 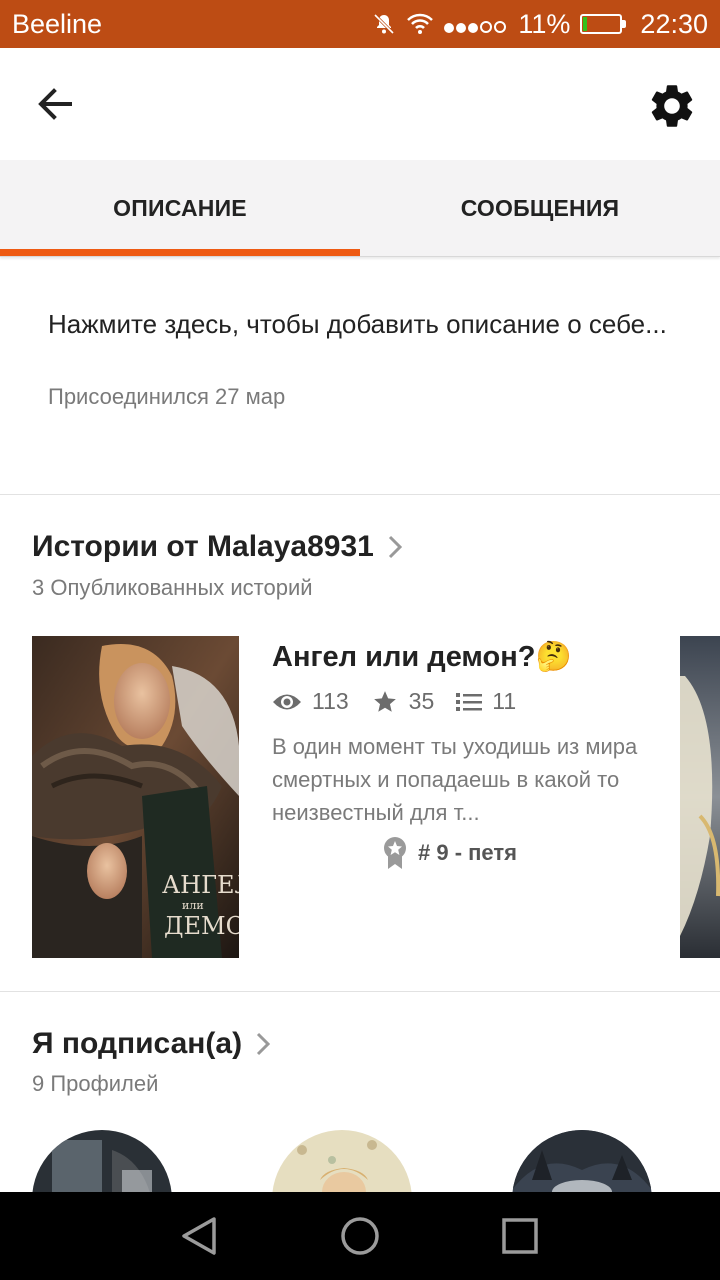 I want to click on following-section-header: Я подписан(а), so click(x=151, y=1044).